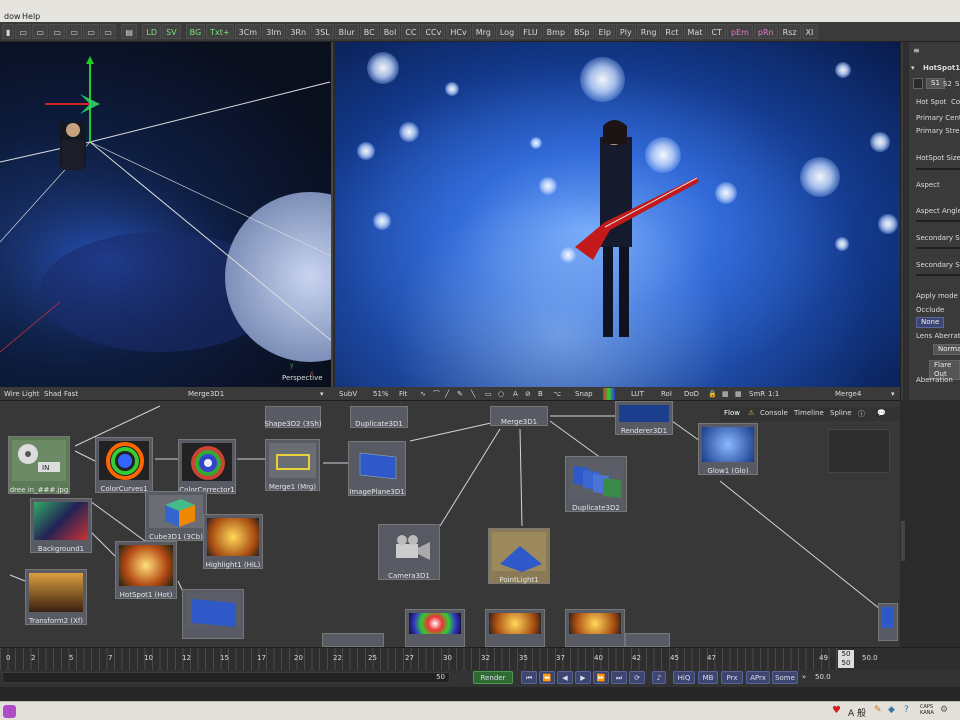 The width and height of the screenshot is (960, 720). Describe the element at coordinates (369, 31) in the screenshot. I see `tool-bc-button: BC` at that location.